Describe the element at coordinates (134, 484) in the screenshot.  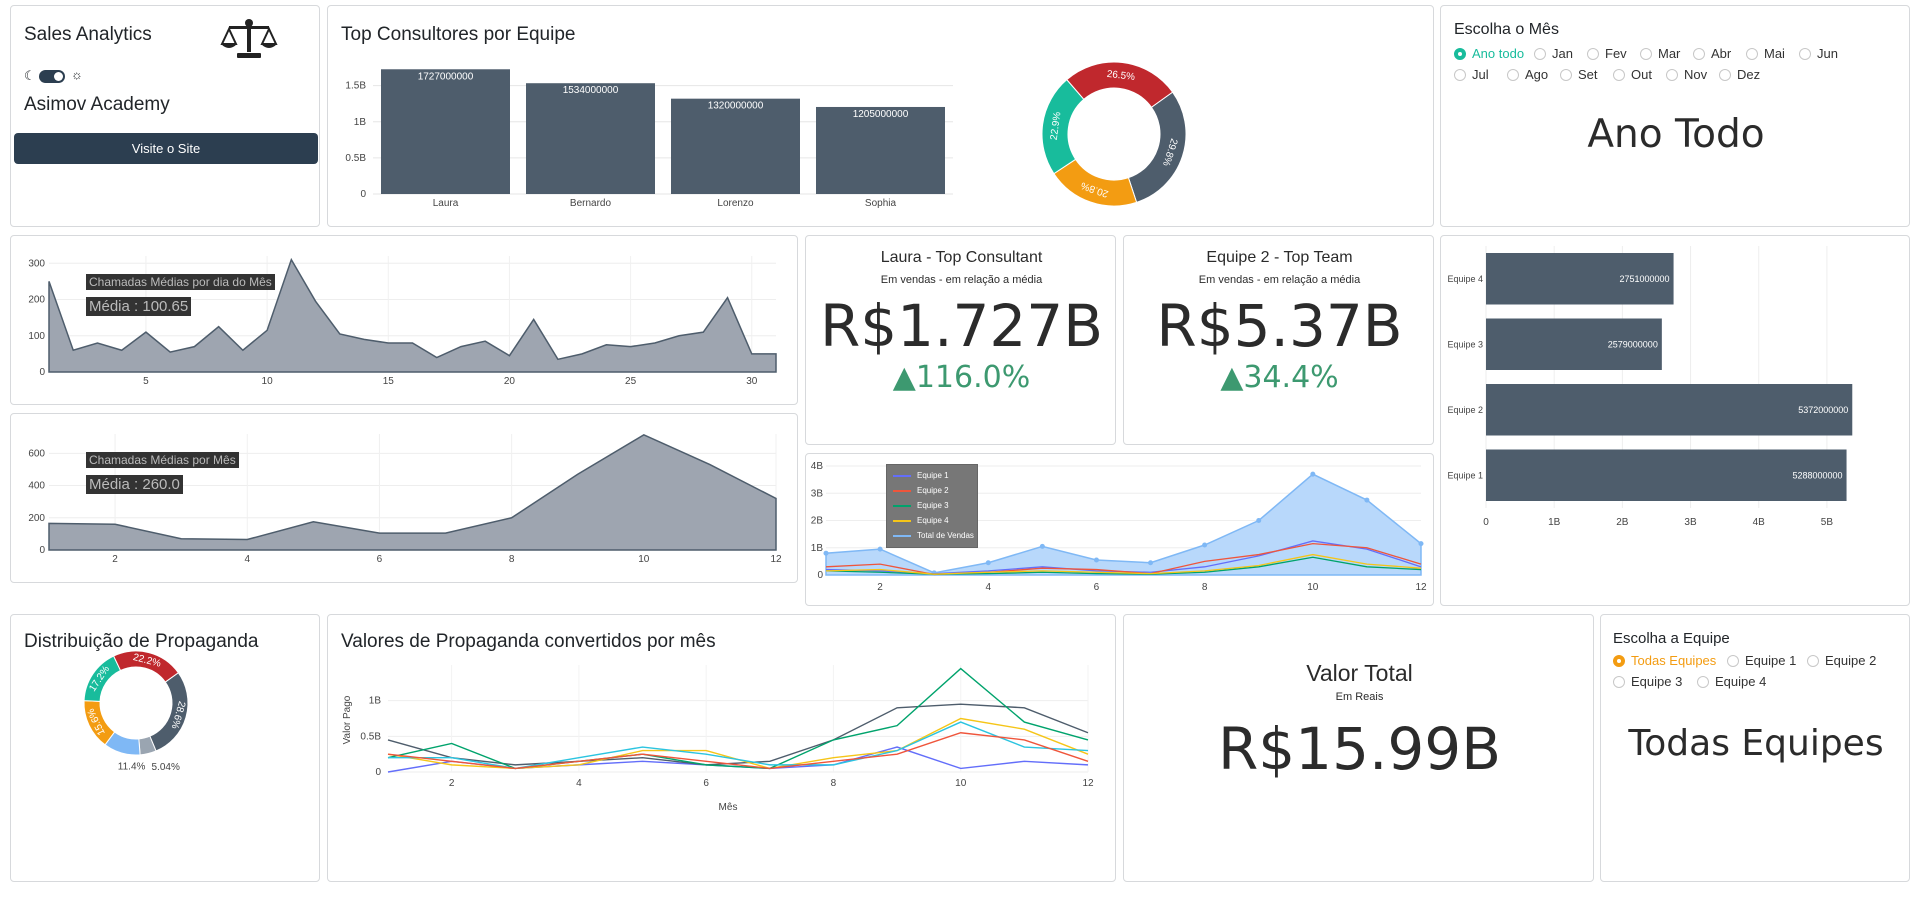
I see `calls-month-mean: Média : 260.0` at that location.